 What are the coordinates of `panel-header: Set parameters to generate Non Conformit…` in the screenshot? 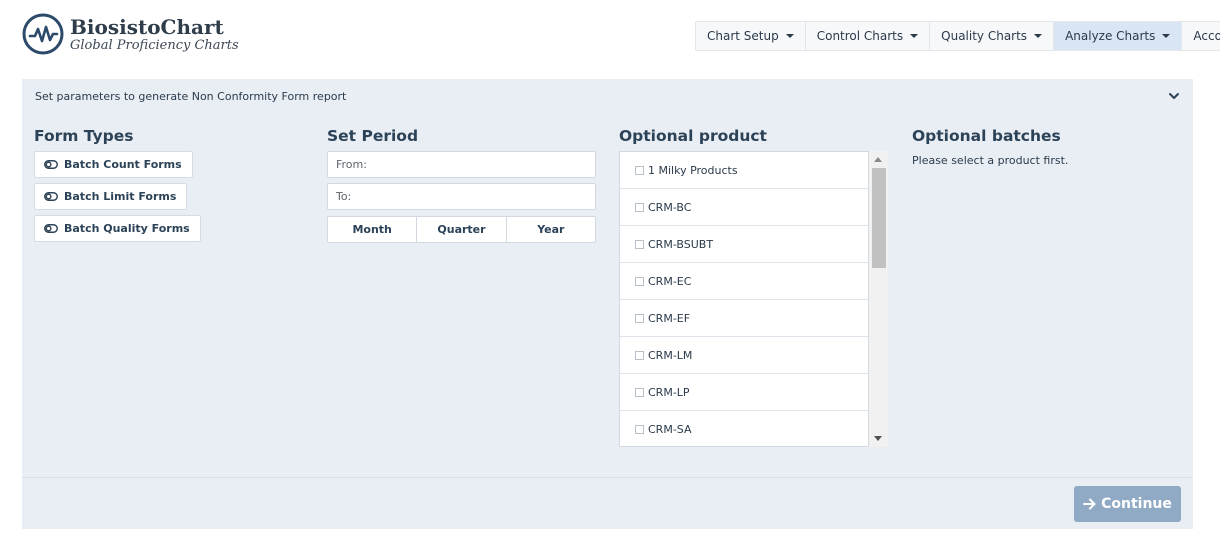 It's located at (607, 97).